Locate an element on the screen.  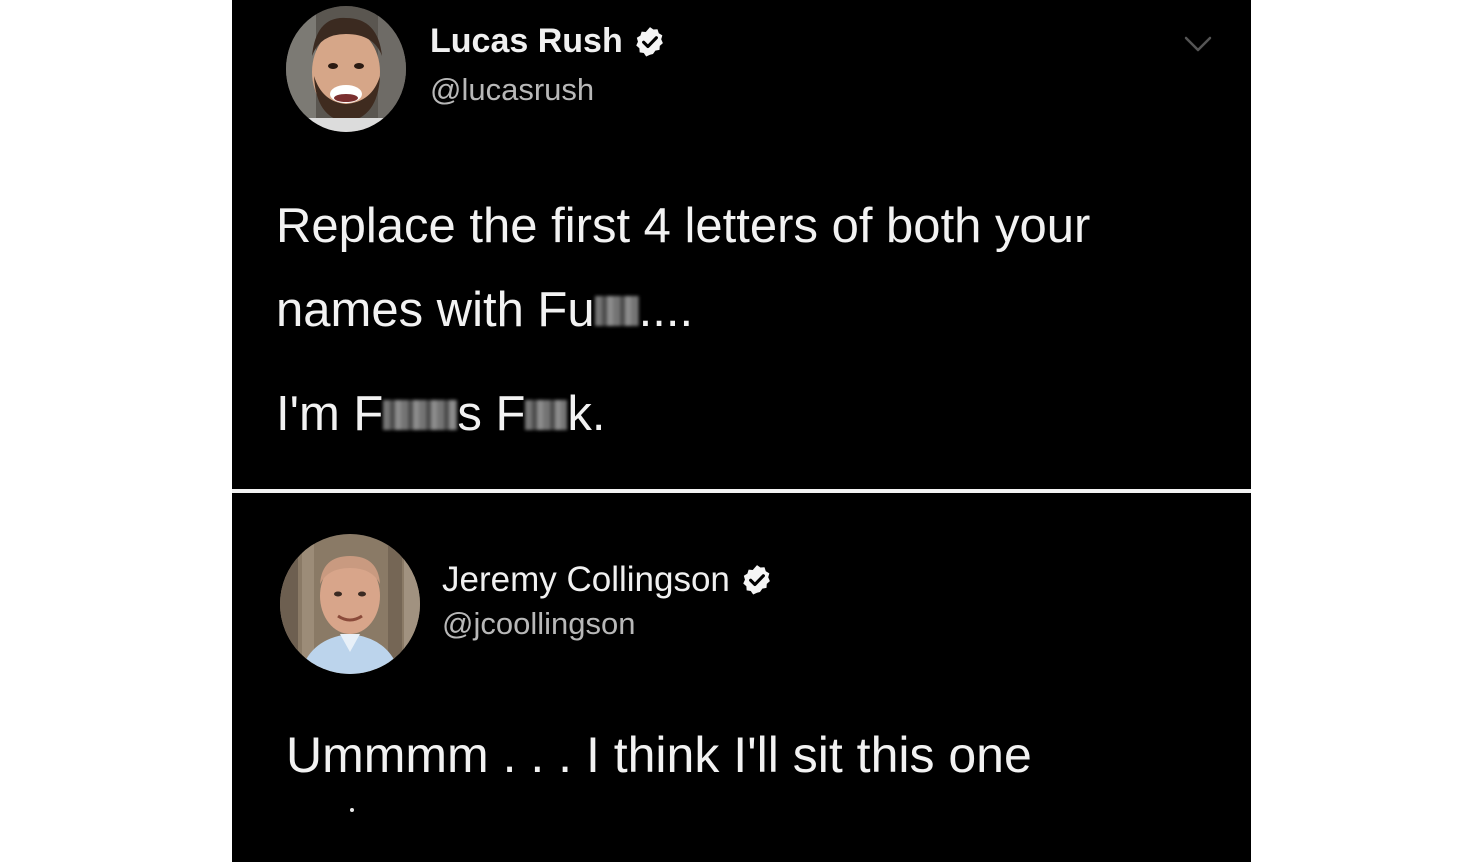
tweet-text-line-3-suffix: k. is located at coordinates (586, 414).